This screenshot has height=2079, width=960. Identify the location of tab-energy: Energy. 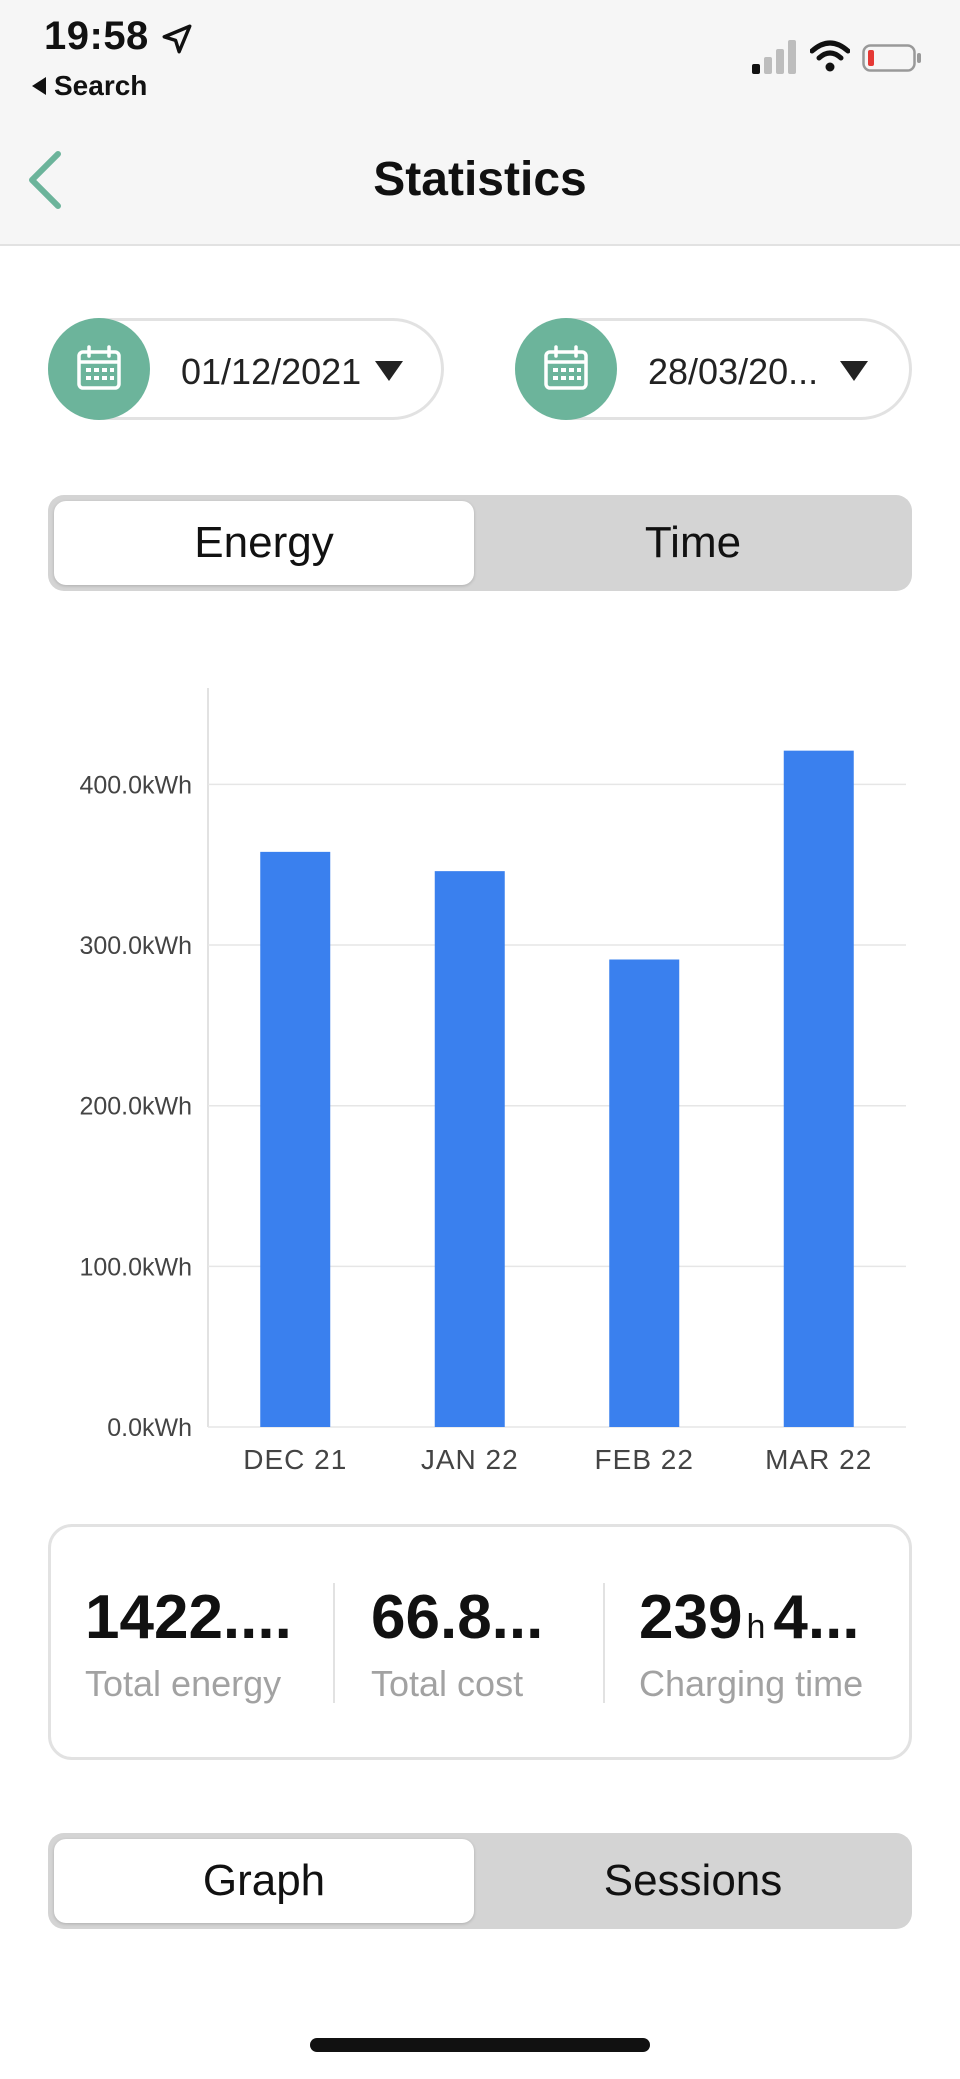
(264, 543).